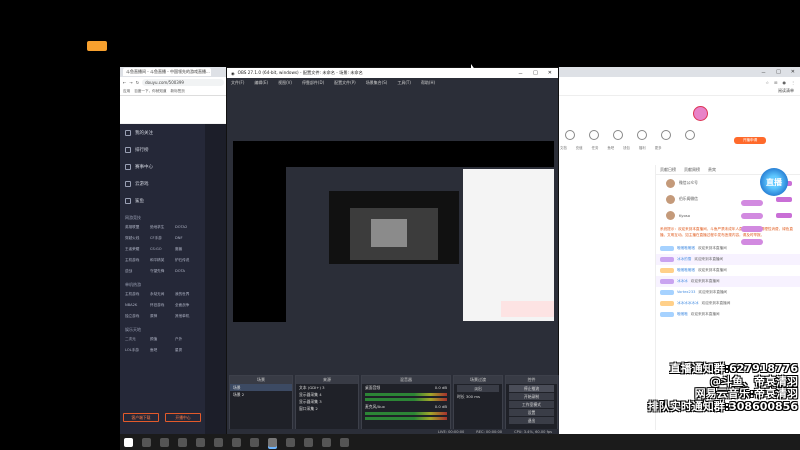  Describe the element at coordinates (162, 200) in the screenshot. I see `sidebar-item-shark: 鲨鱼` at that location.